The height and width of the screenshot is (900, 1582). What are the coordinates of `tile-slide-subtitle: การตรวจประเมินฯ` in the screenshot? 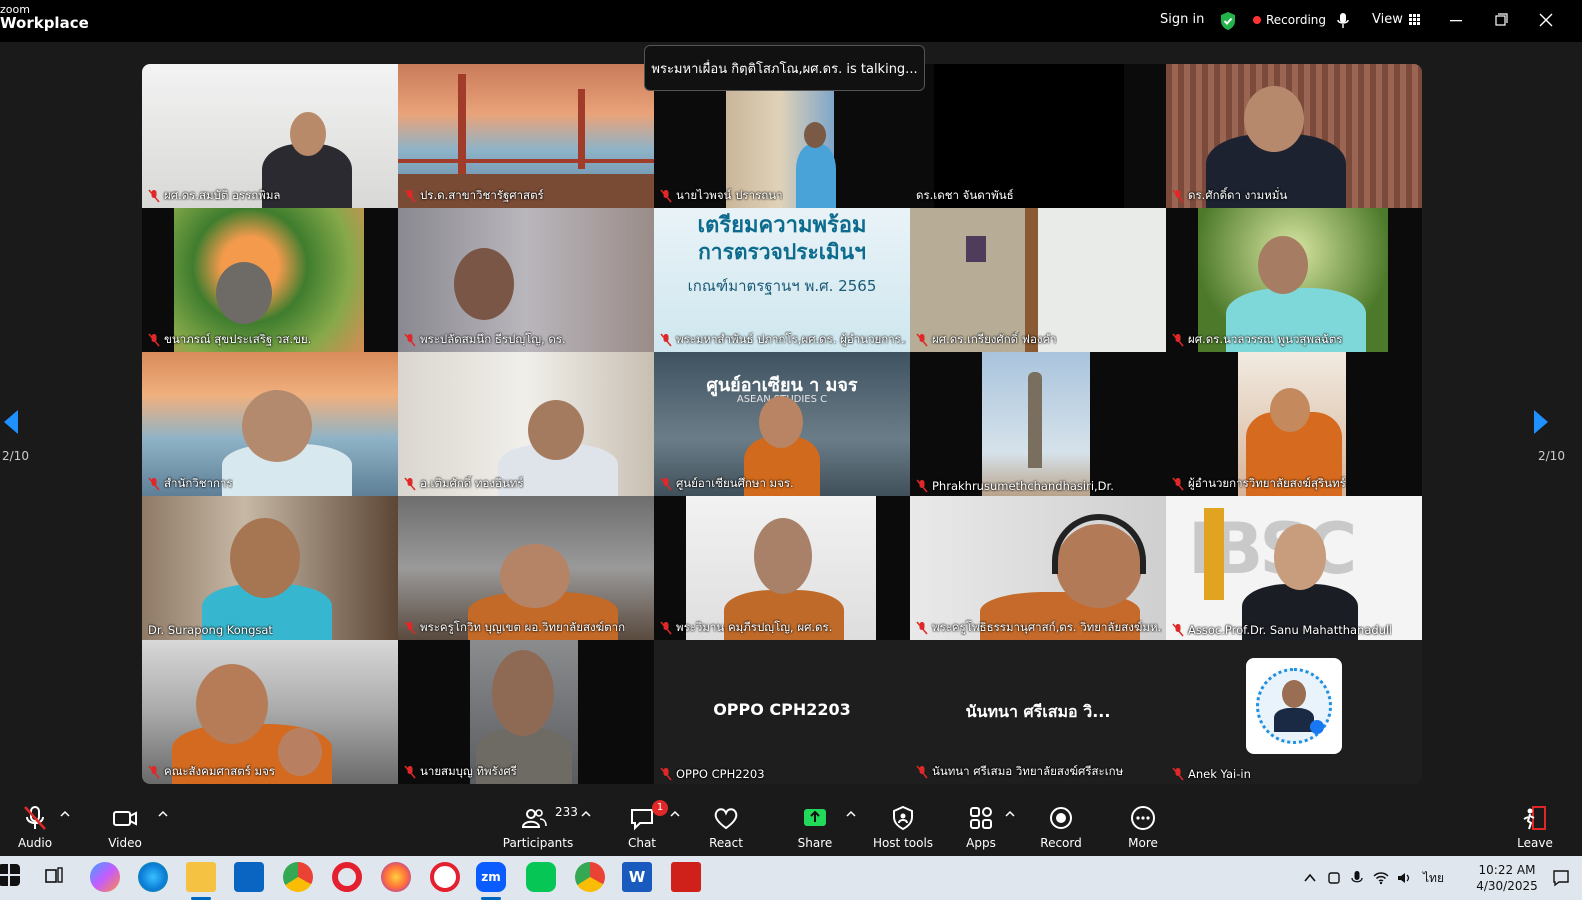 It's located at (782, 252).